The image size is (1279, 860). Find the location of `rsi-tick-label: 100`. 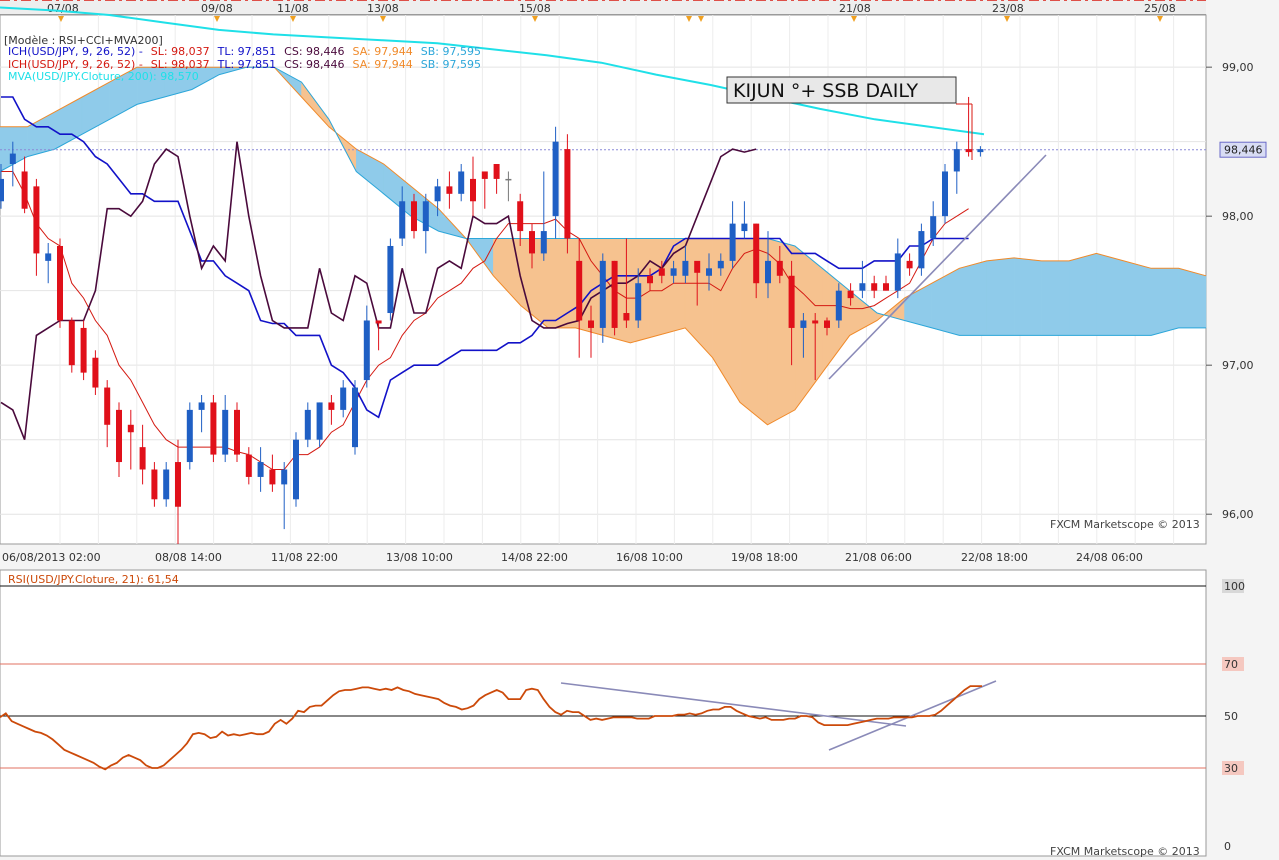

rsi-tick-label: 100 is located at coordinates (1234, 586).